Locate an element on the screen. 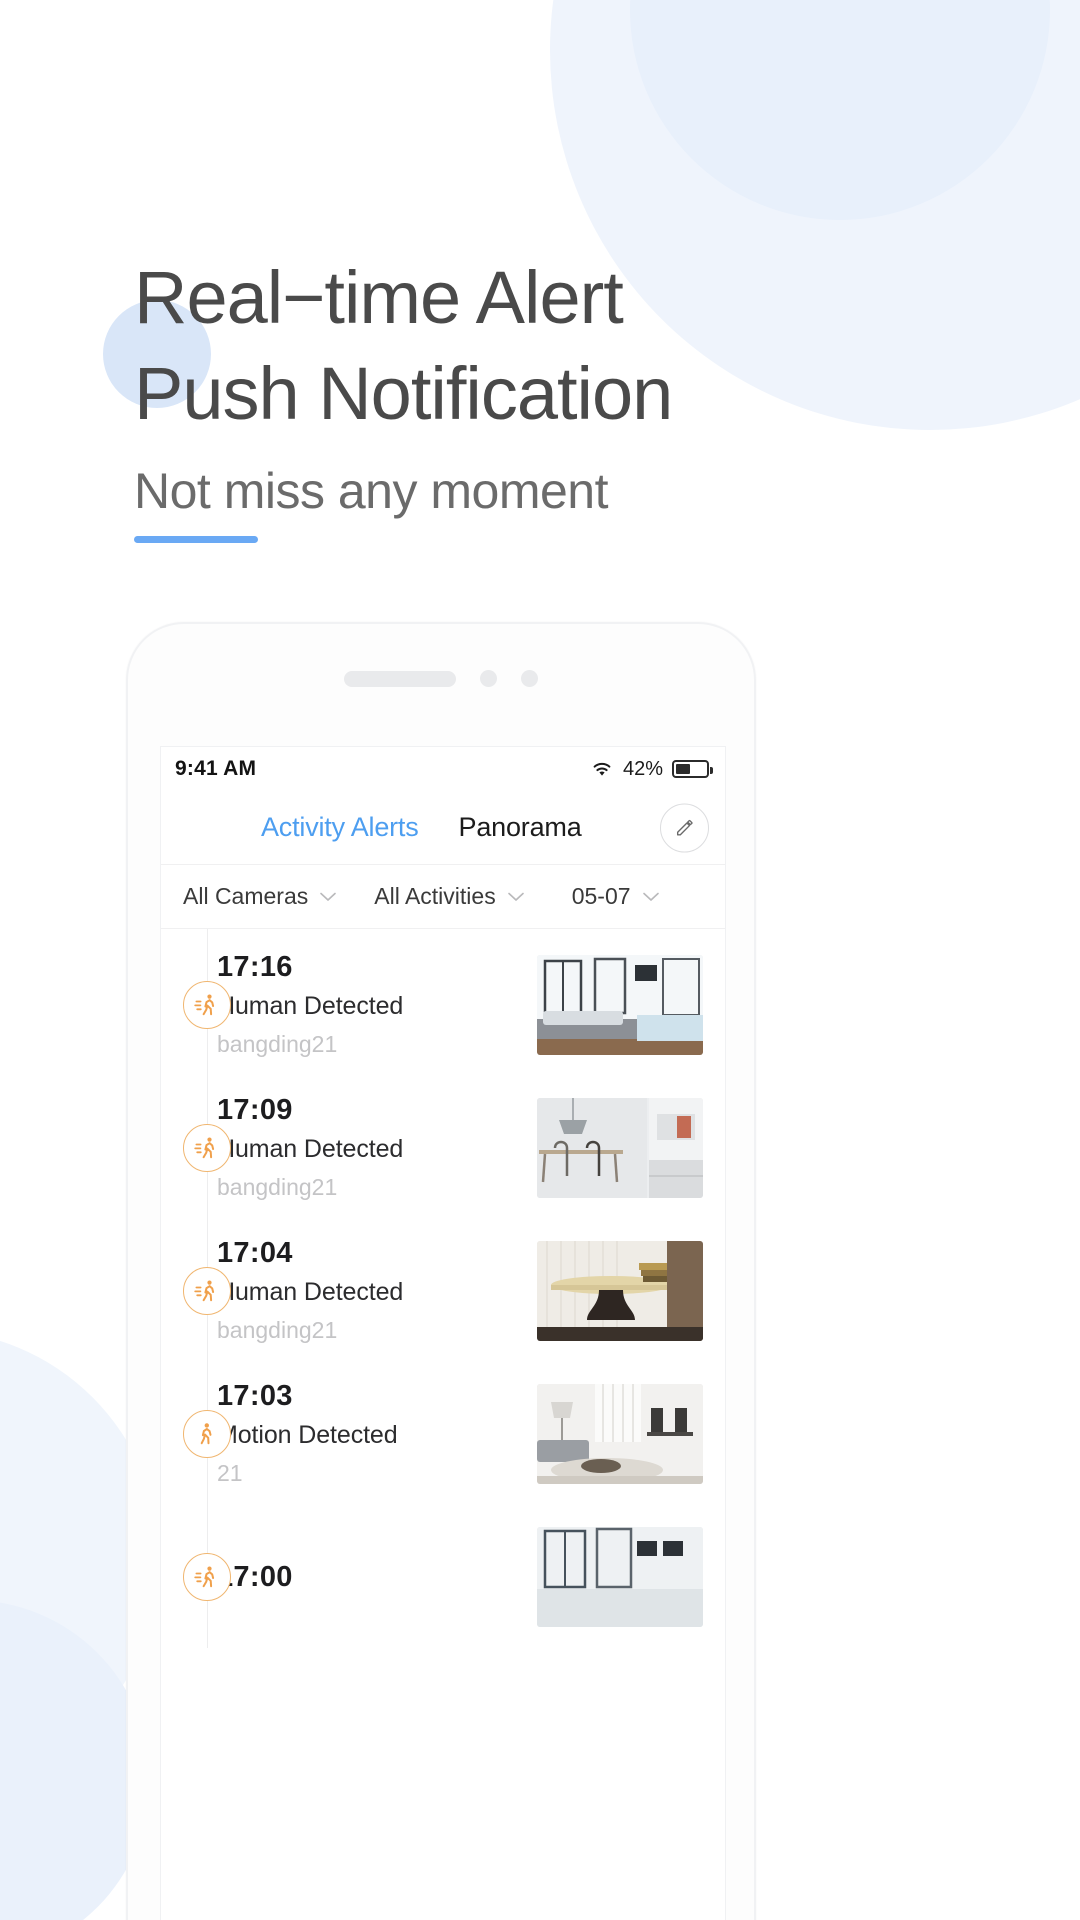 This screenshot has height=1920, width=1080. status-indicators: 42% is located at coordinates (651, 769).